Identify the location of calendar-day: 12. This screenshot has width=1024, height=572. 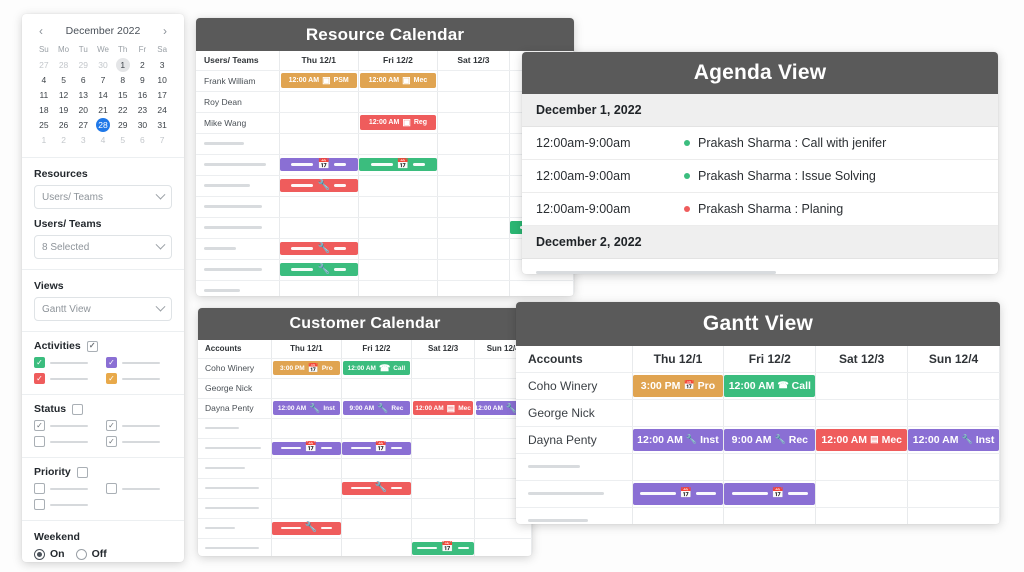
(64, 95).